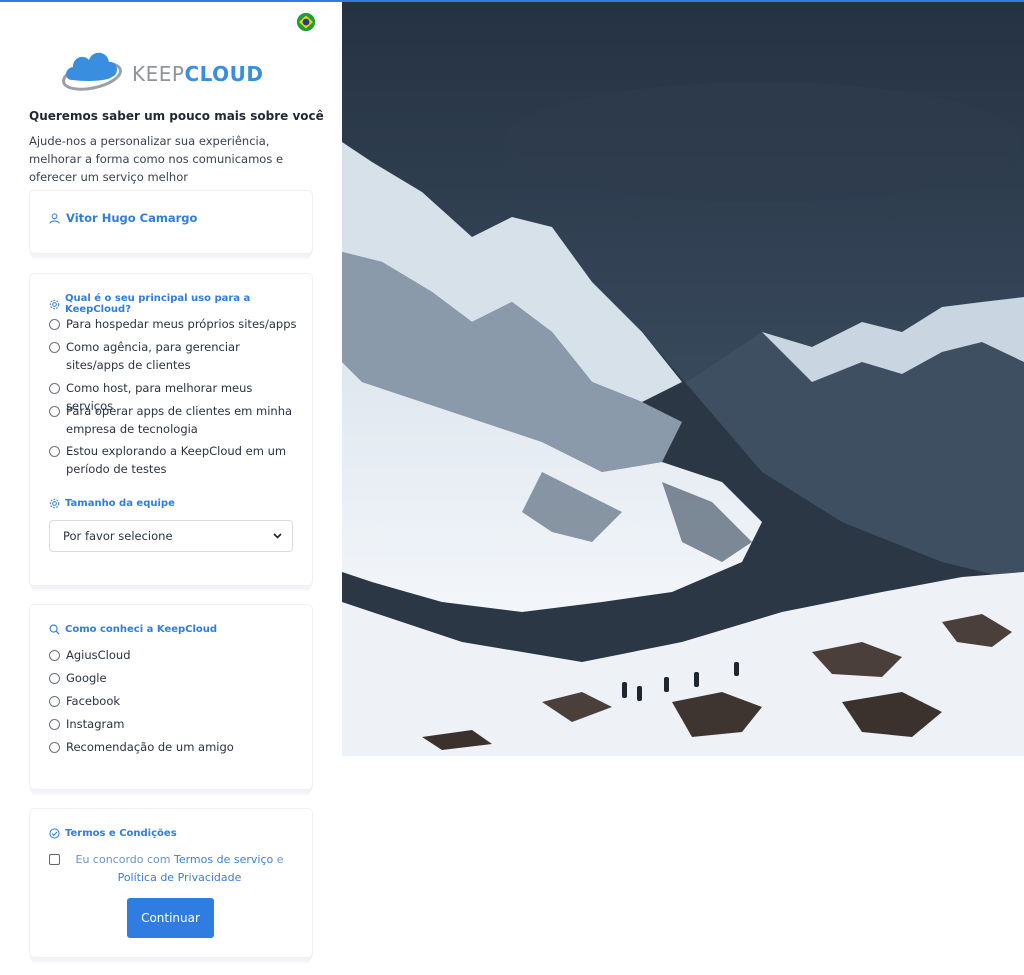 The image size is (1024, 975). What do you see at coordinates (150, 747) in the screenshot?
I see `referral-option-label: Recomendação de um amigo` at bounding box center [150, 747].